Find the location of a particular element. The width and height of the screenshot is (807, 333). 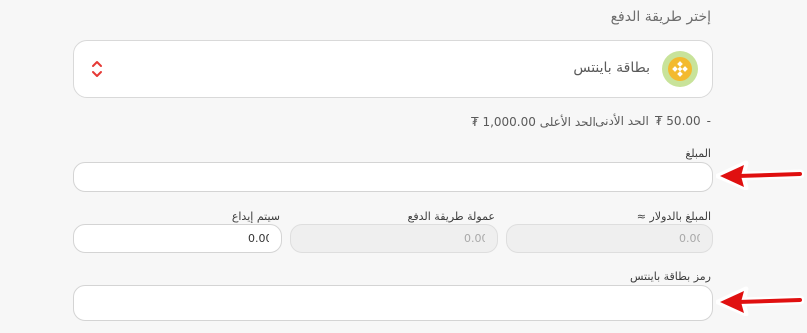

usd-amount-label: المبلغ بالدولار ≈ is located at coordinates (673, 216).